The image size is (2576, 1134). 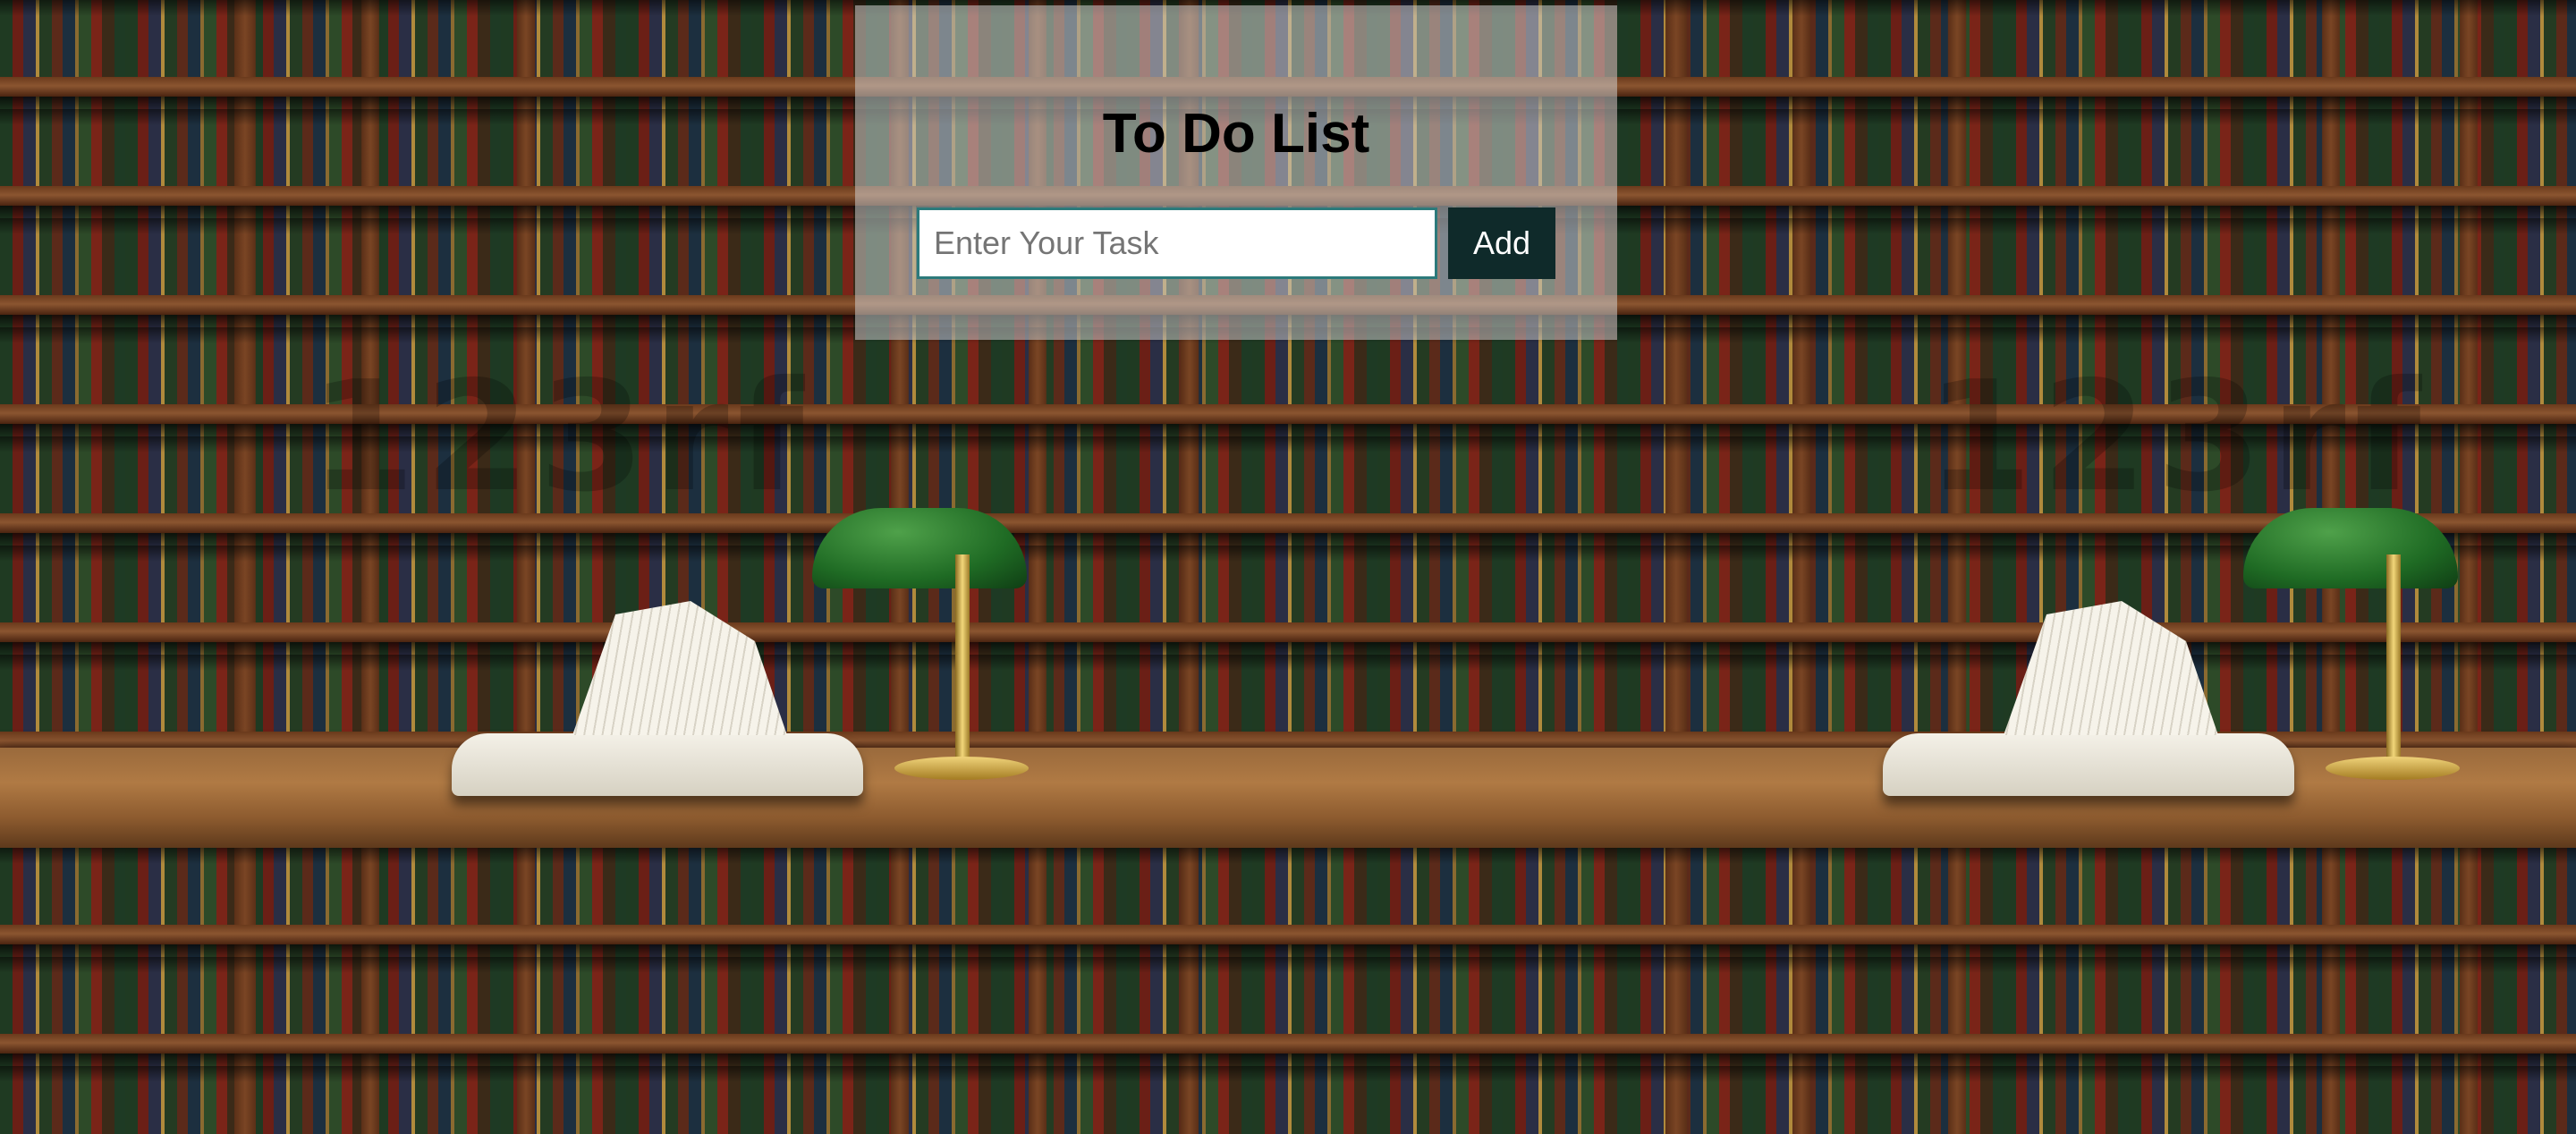 I want to click on add-task-form: Add, so click(x=1236, y=243).